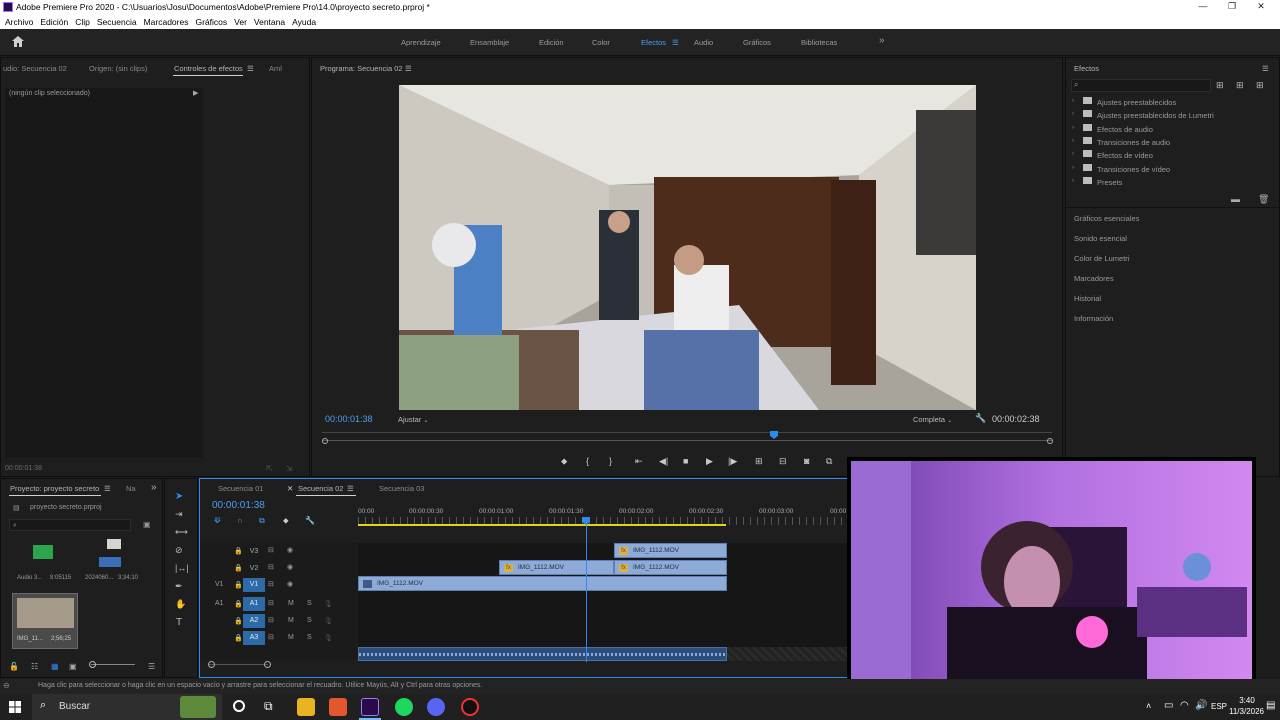  I want to click on mark-in-icon: {, so click(587, 461).